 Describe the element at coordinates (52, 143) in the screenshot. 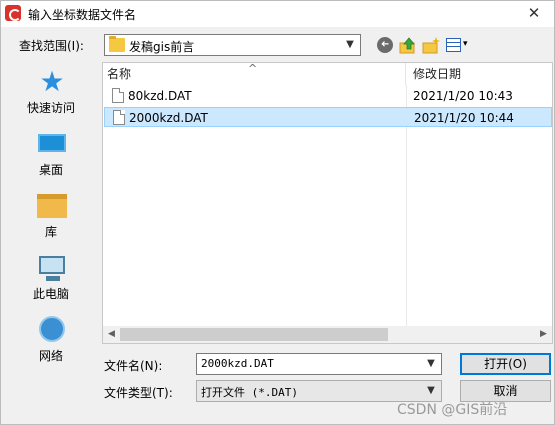

I see `desktop-icon` at that location.